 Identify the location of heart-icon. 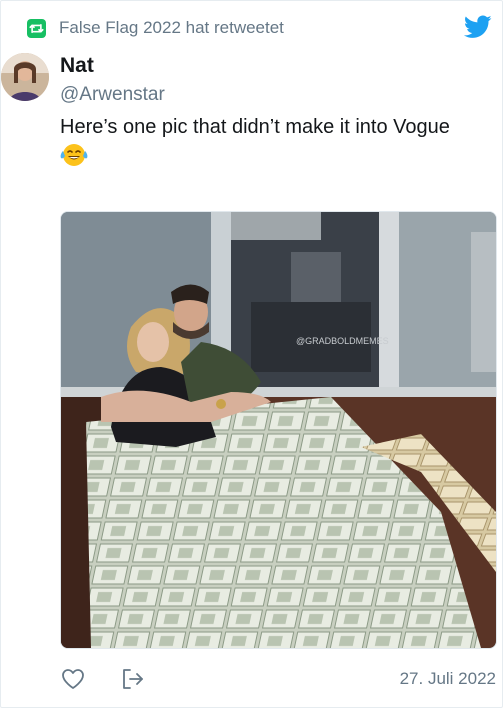
(73, 679).